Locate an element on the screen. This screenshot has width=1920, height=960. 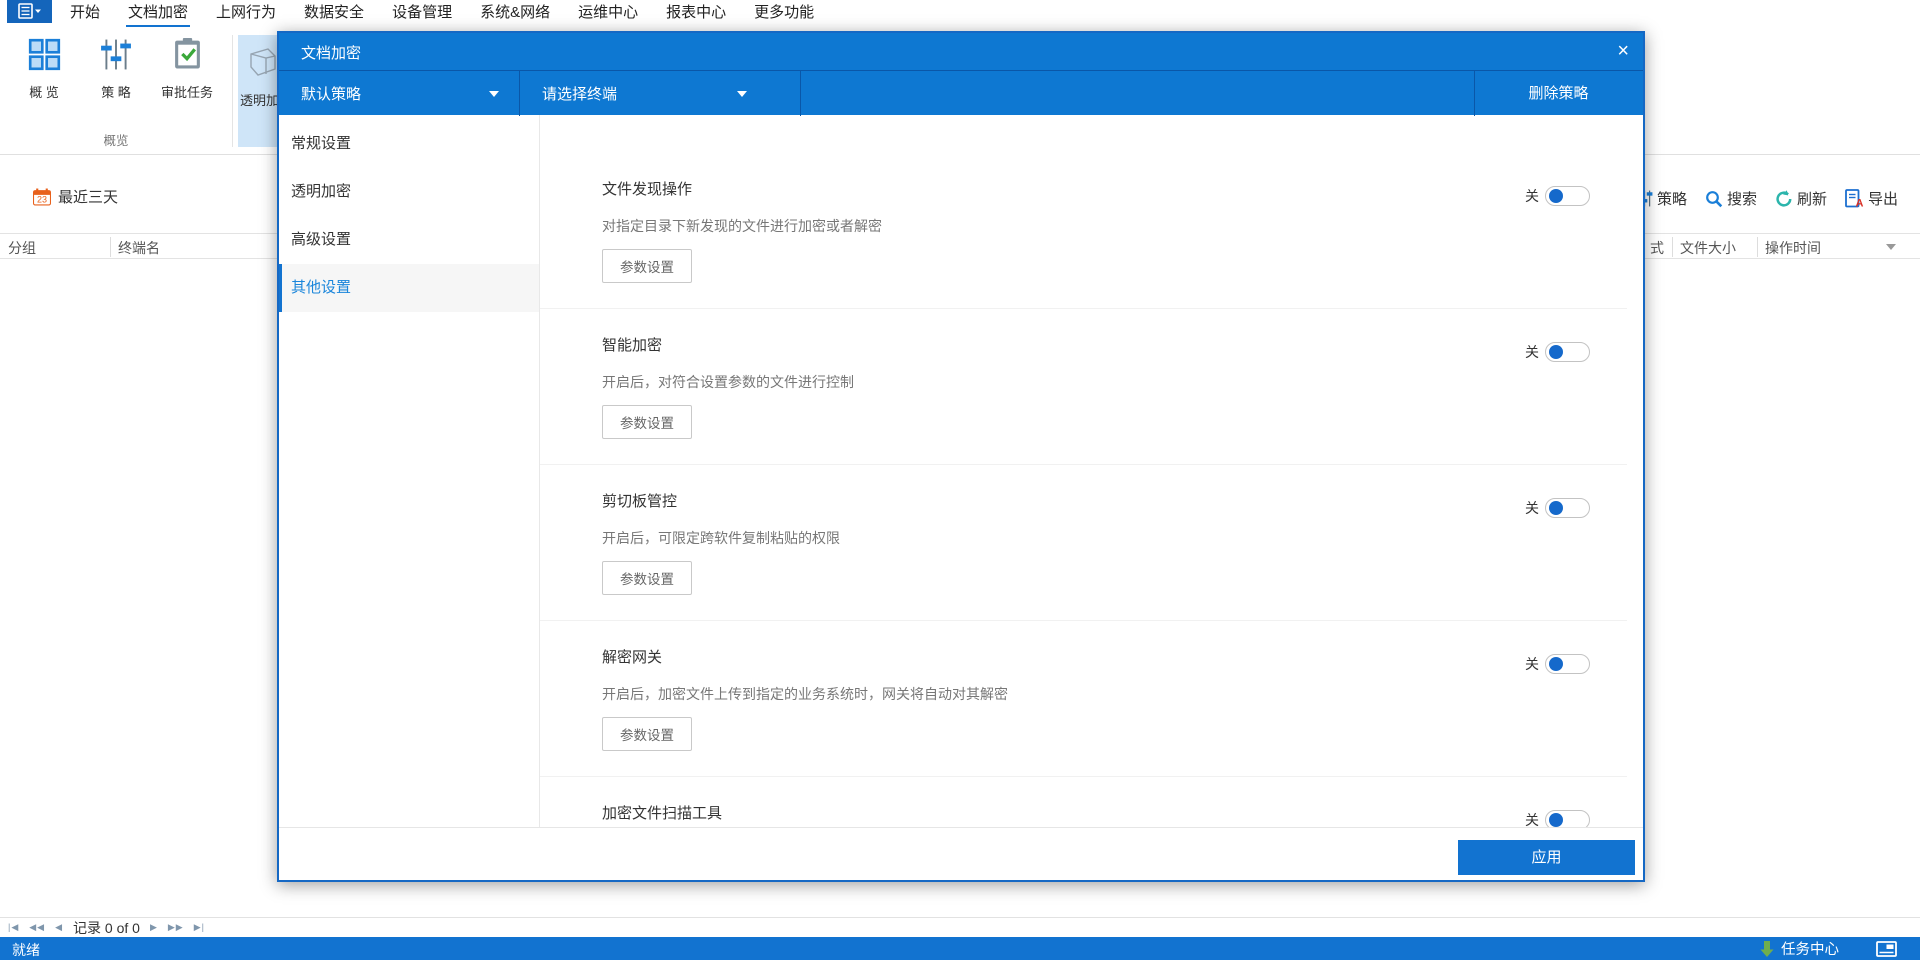
next-page-icon: ▶ is located at coordinates (154, 927).